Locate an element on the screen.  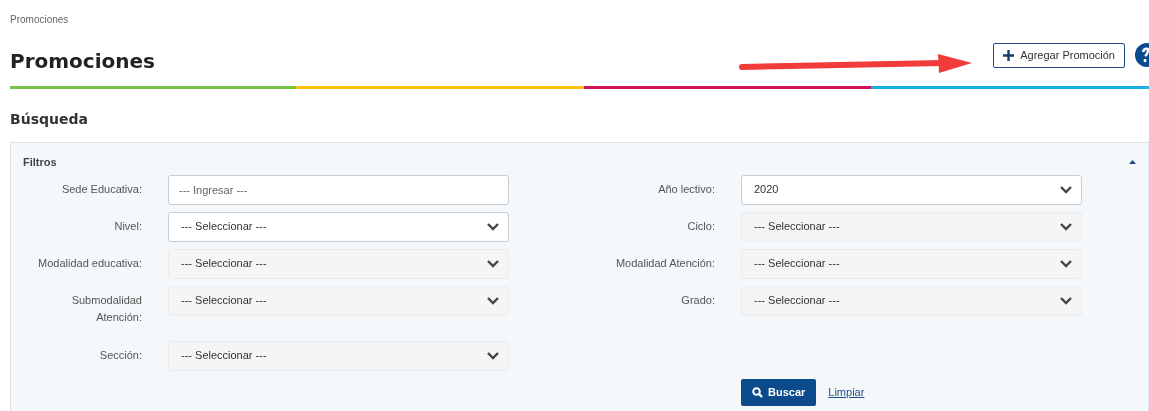
field-label: Año lectivo: is located at coordinates (686, 189).